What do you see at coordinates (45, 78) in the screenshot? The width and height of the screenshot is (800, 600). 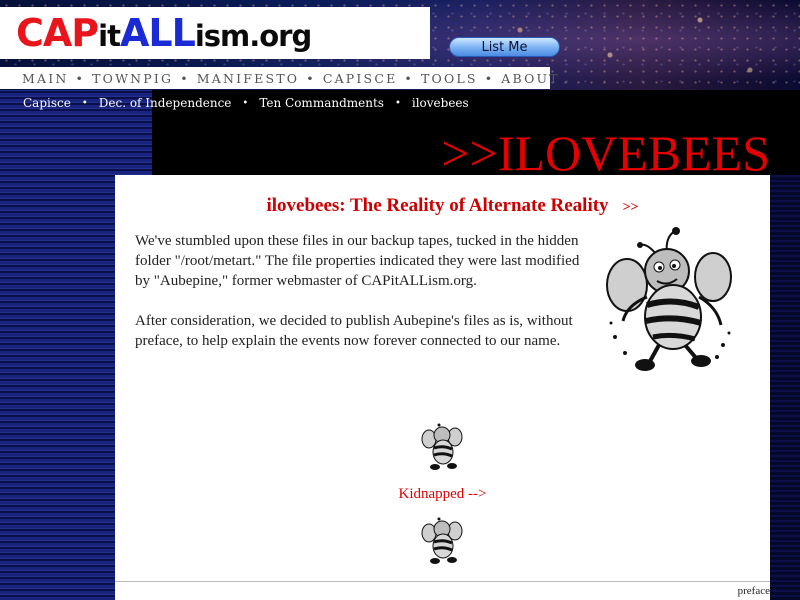 I see `nav-item-main: MAIN` at bounding box center [45, 78].